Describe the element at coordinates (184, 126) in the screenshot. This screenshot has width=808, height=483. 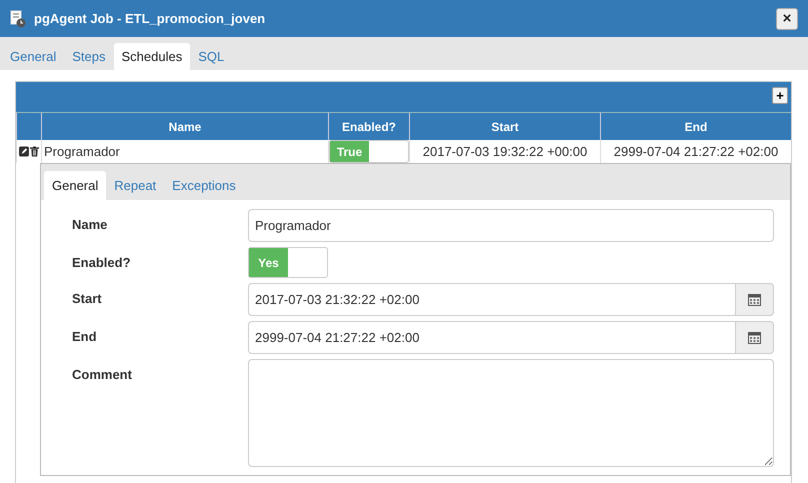
I see `column-header: Name` at that location.